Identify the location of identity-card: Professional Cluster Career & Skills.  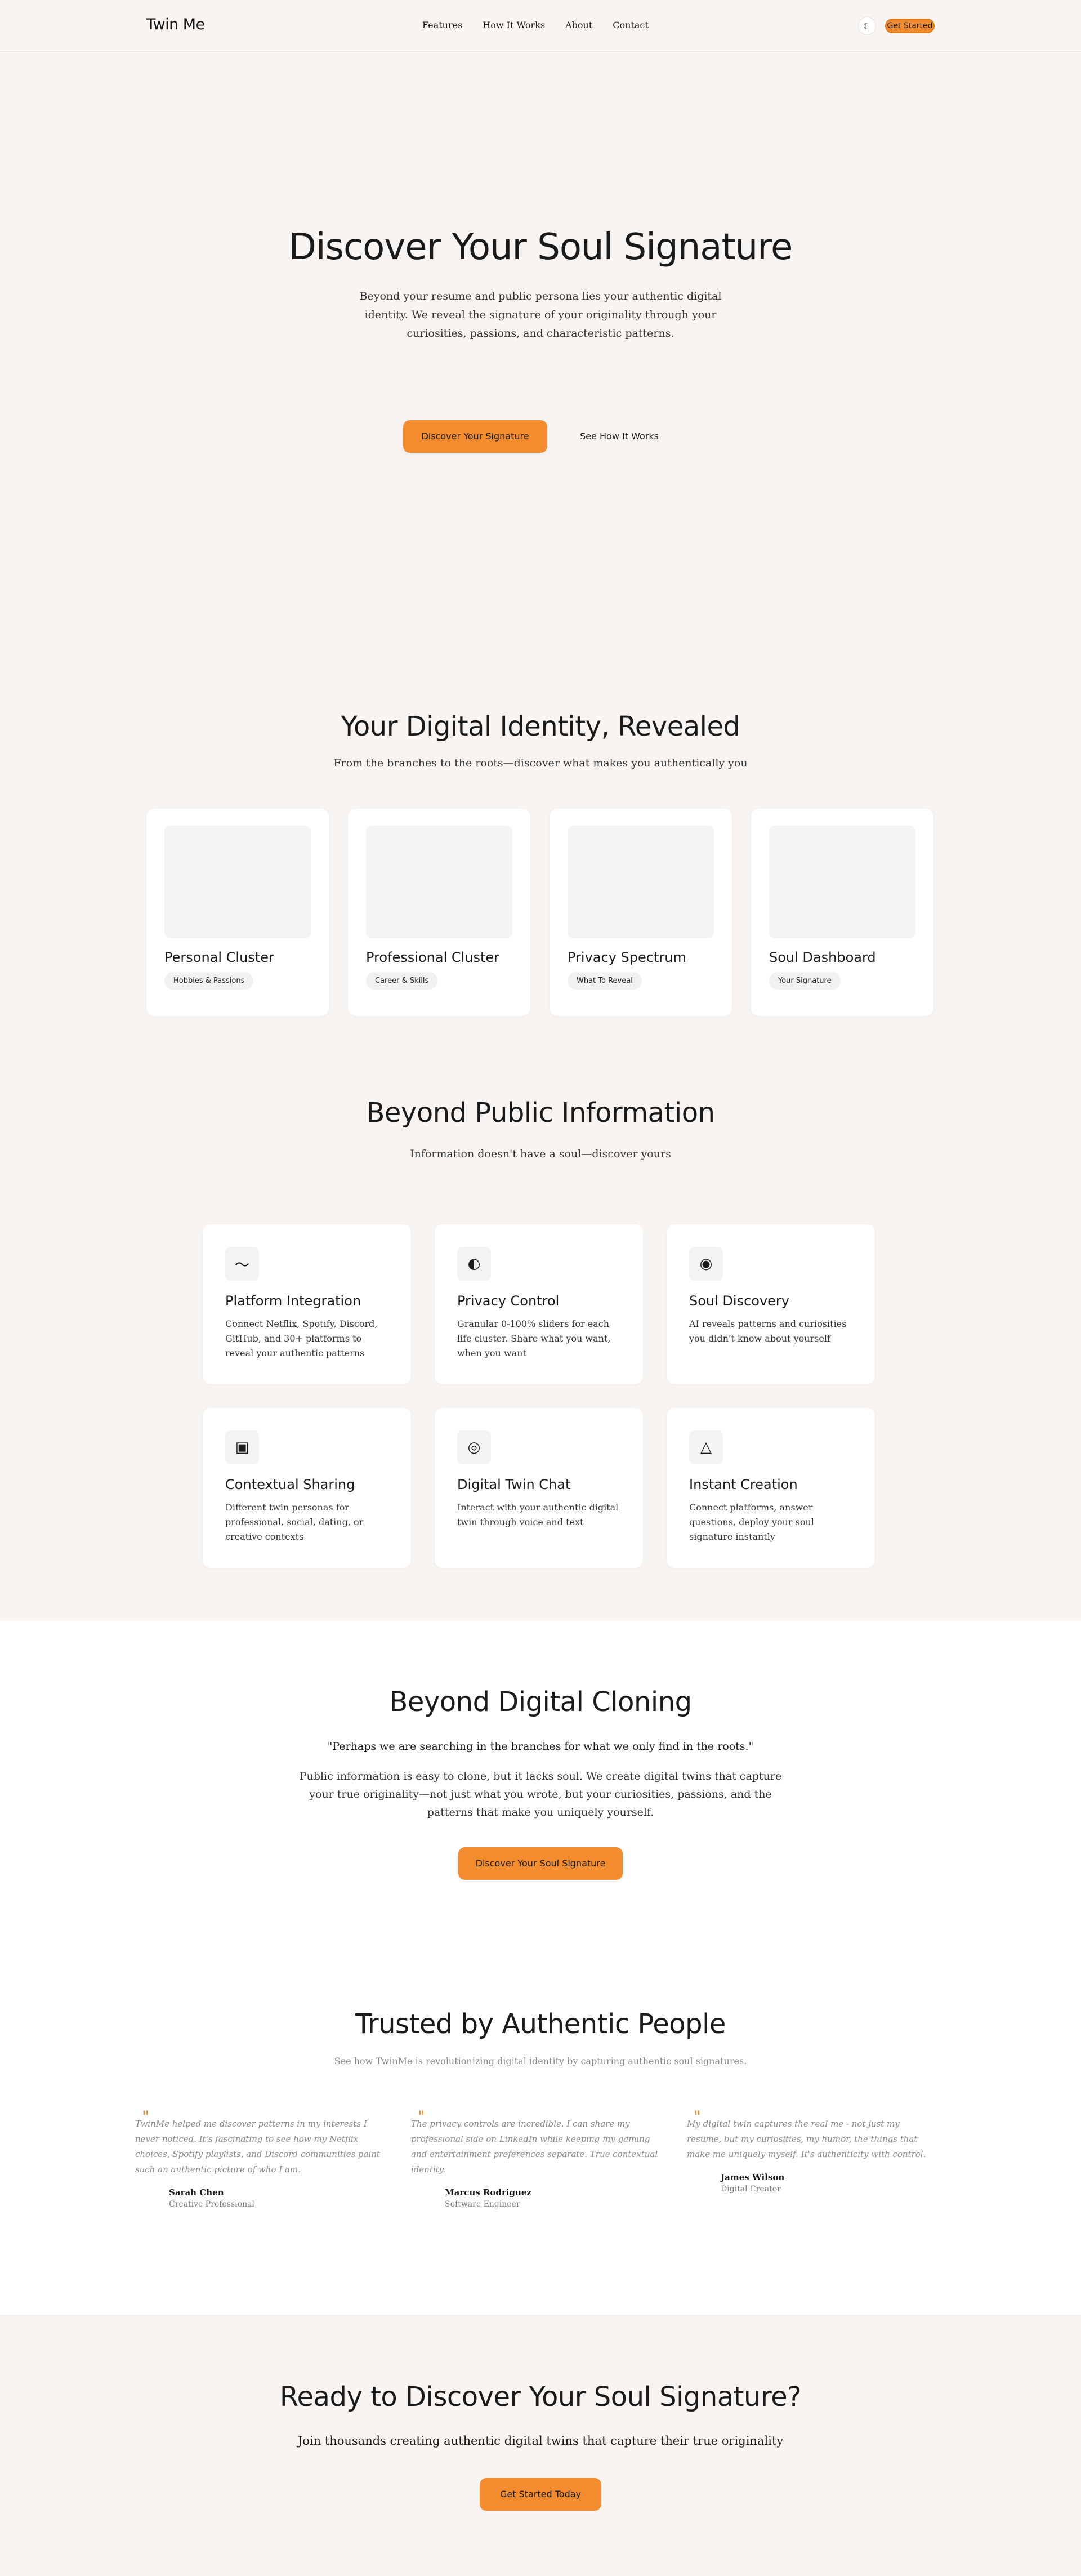
(439, 912).